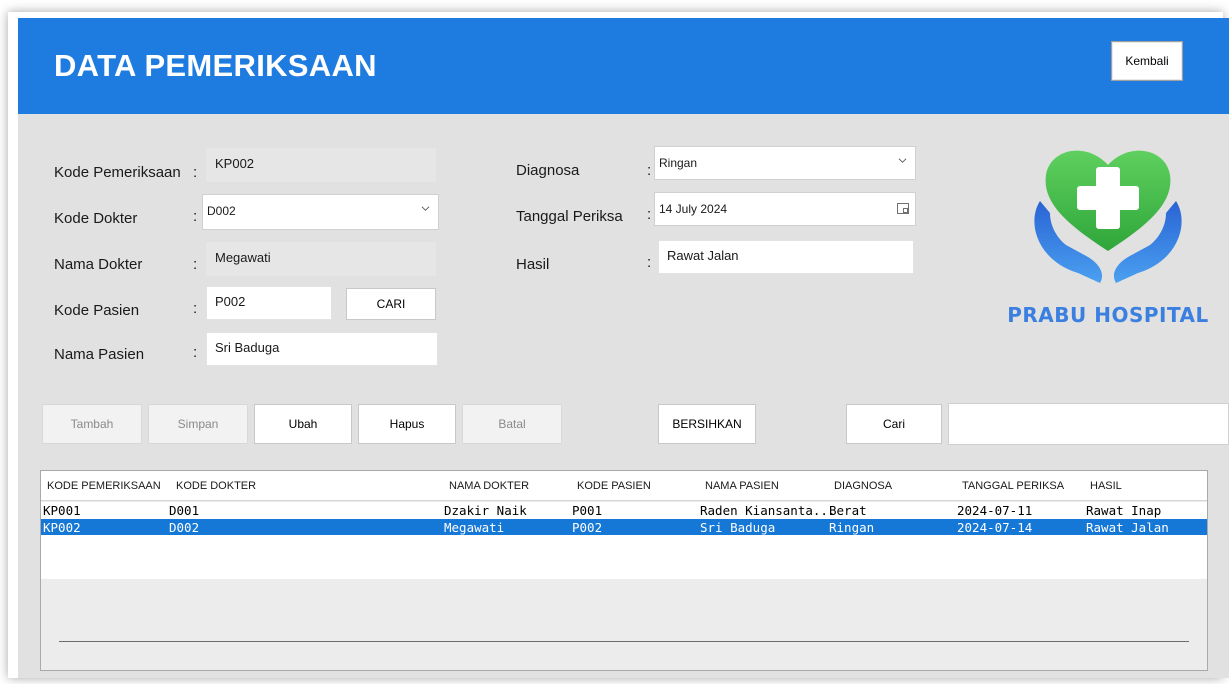  I want to click on batal-button: Batal, so click(512, 424).